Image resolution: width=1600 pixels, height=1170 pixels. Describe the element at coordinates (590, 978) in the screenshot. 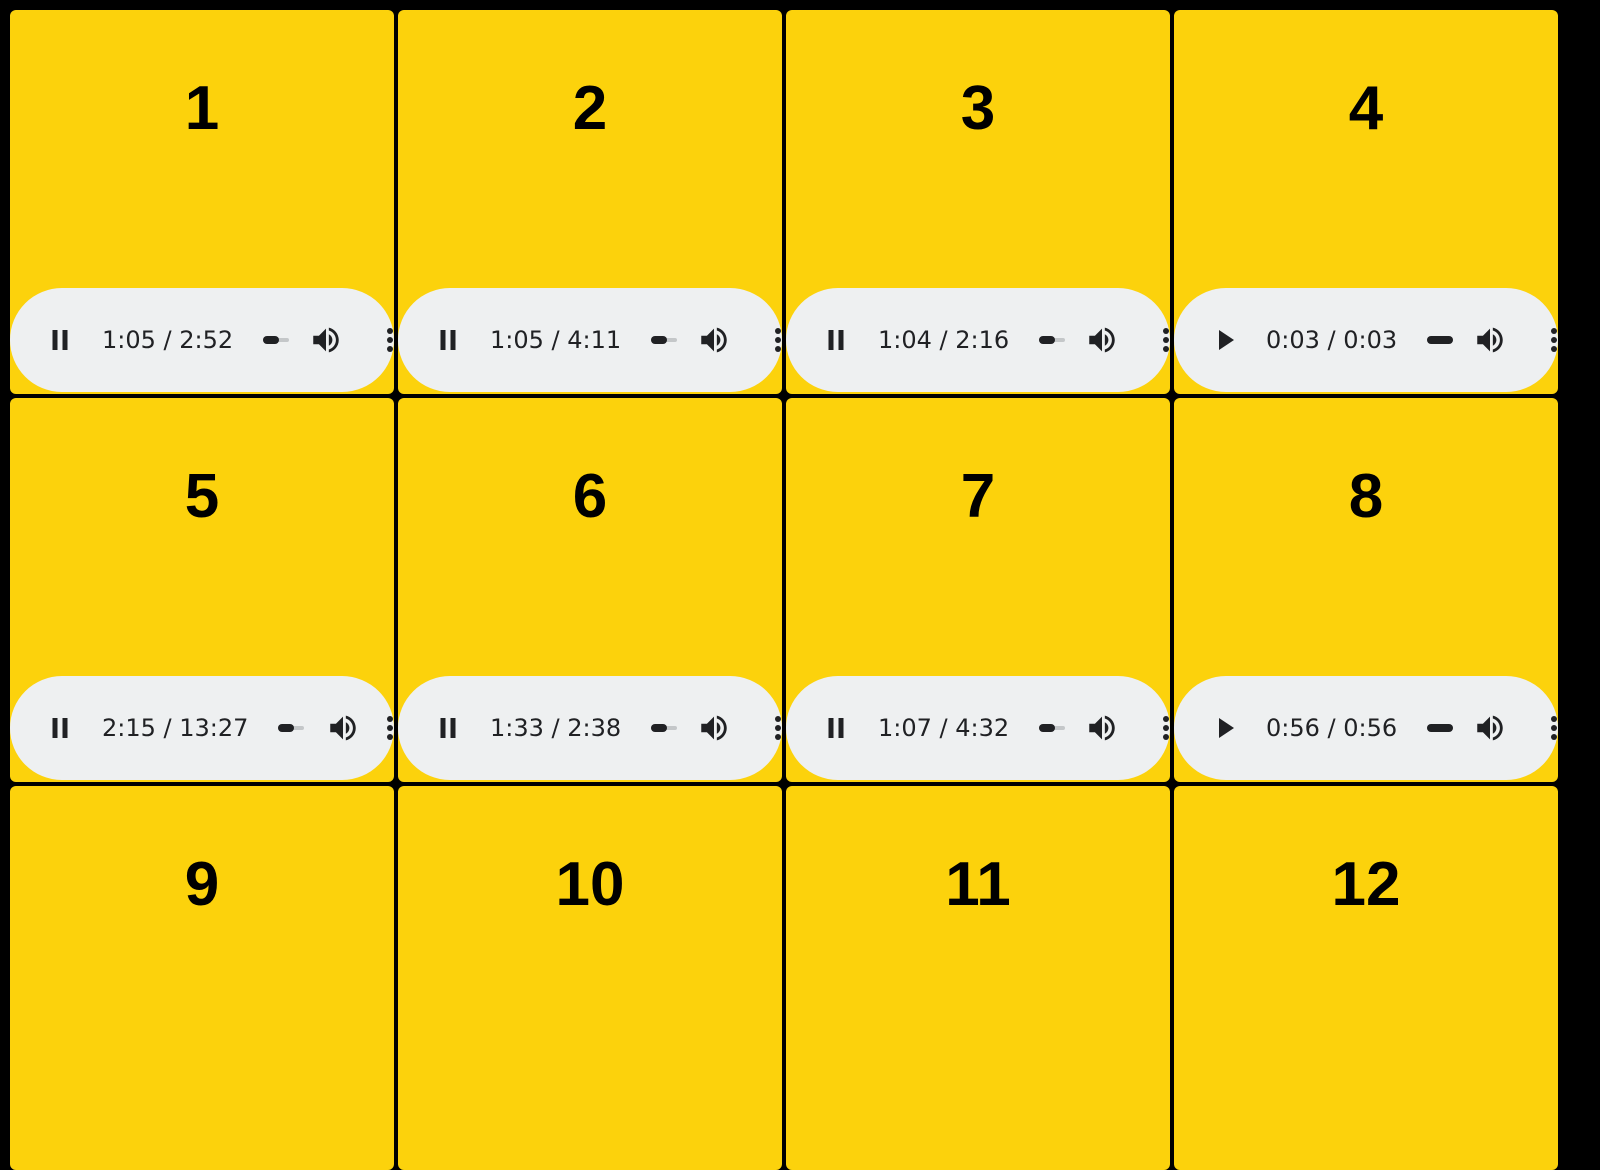

I see `tile: 10` at that location.